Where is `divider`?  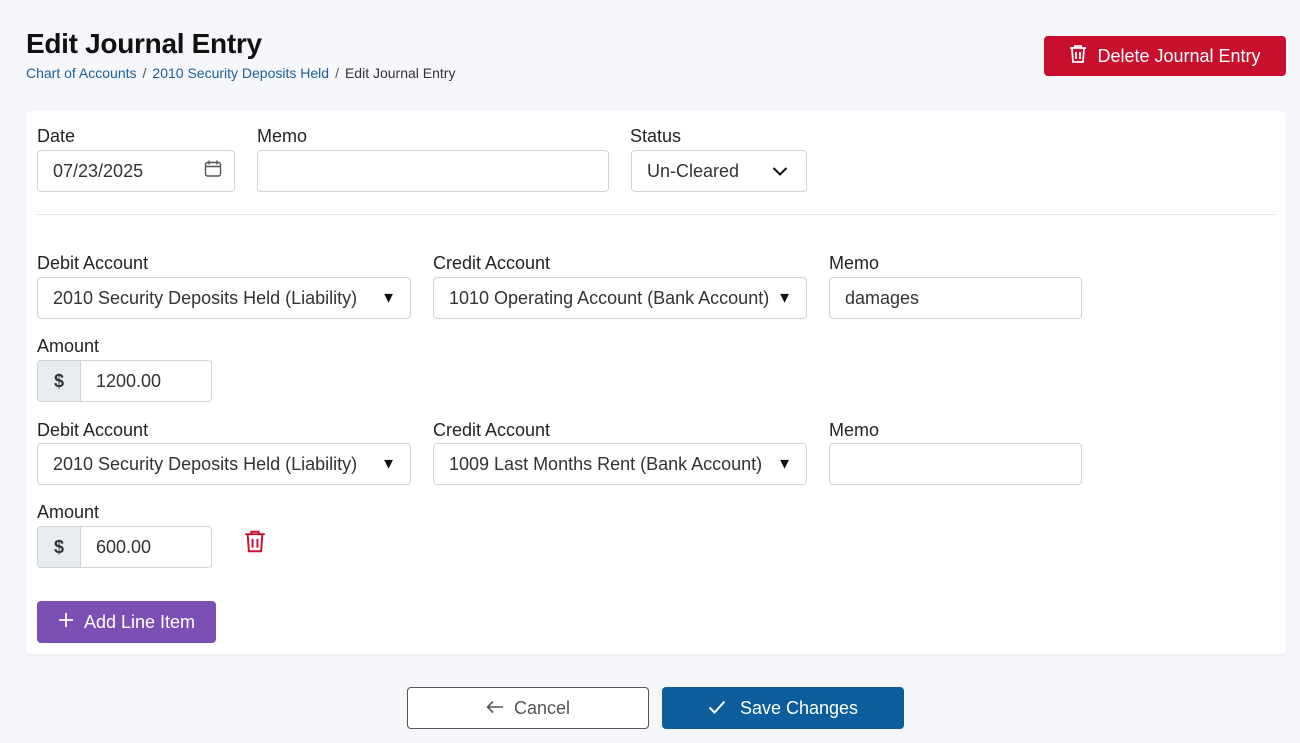 divider is located at coordinates (656, 214).